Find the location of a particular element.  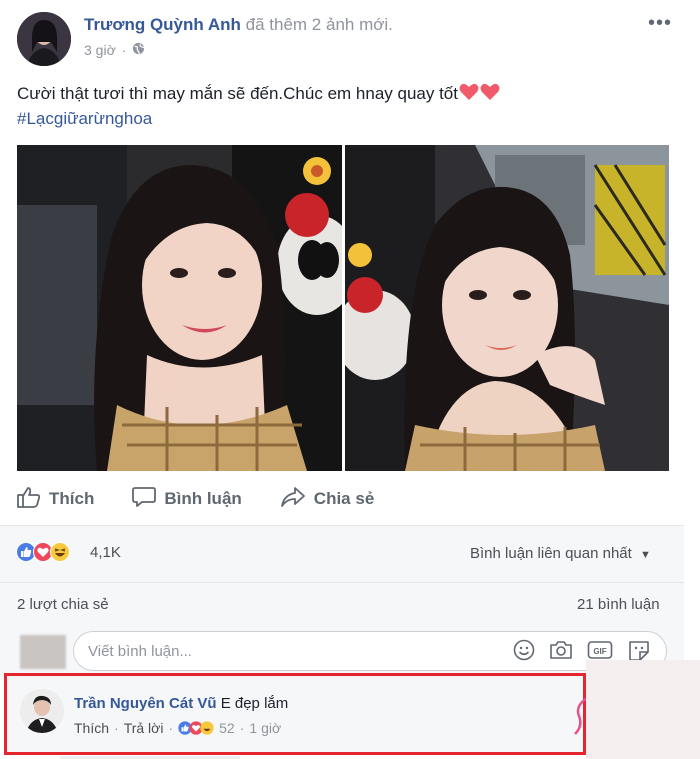

share-arrow-icon is located at coordinates (293, 499).